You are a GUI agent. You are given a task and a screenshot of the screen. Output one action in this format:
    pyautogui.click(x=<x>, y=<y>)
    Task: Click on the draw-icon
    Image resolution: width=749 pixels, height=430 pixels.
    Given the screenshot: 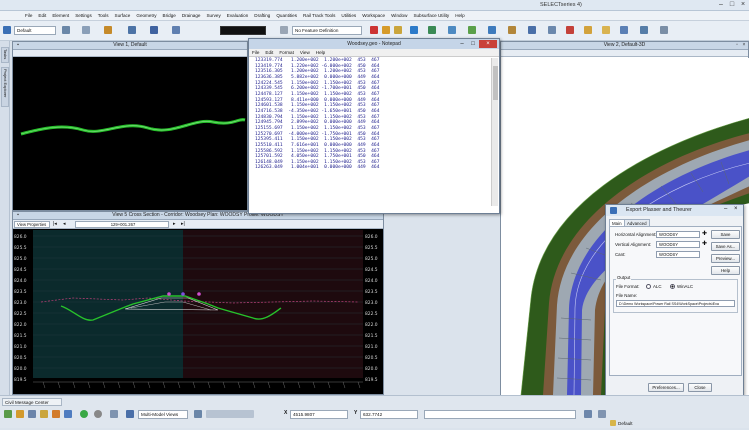 What is the action you would take?
    pyautogui.click(x=374, y=31)
    